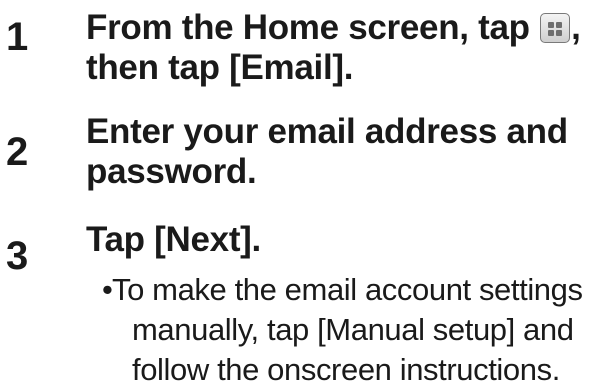  What do you see at coordinates (327, 131) in the screenshot?
I see `step-line: Enter your email address and` at bounding box center [327, 131].